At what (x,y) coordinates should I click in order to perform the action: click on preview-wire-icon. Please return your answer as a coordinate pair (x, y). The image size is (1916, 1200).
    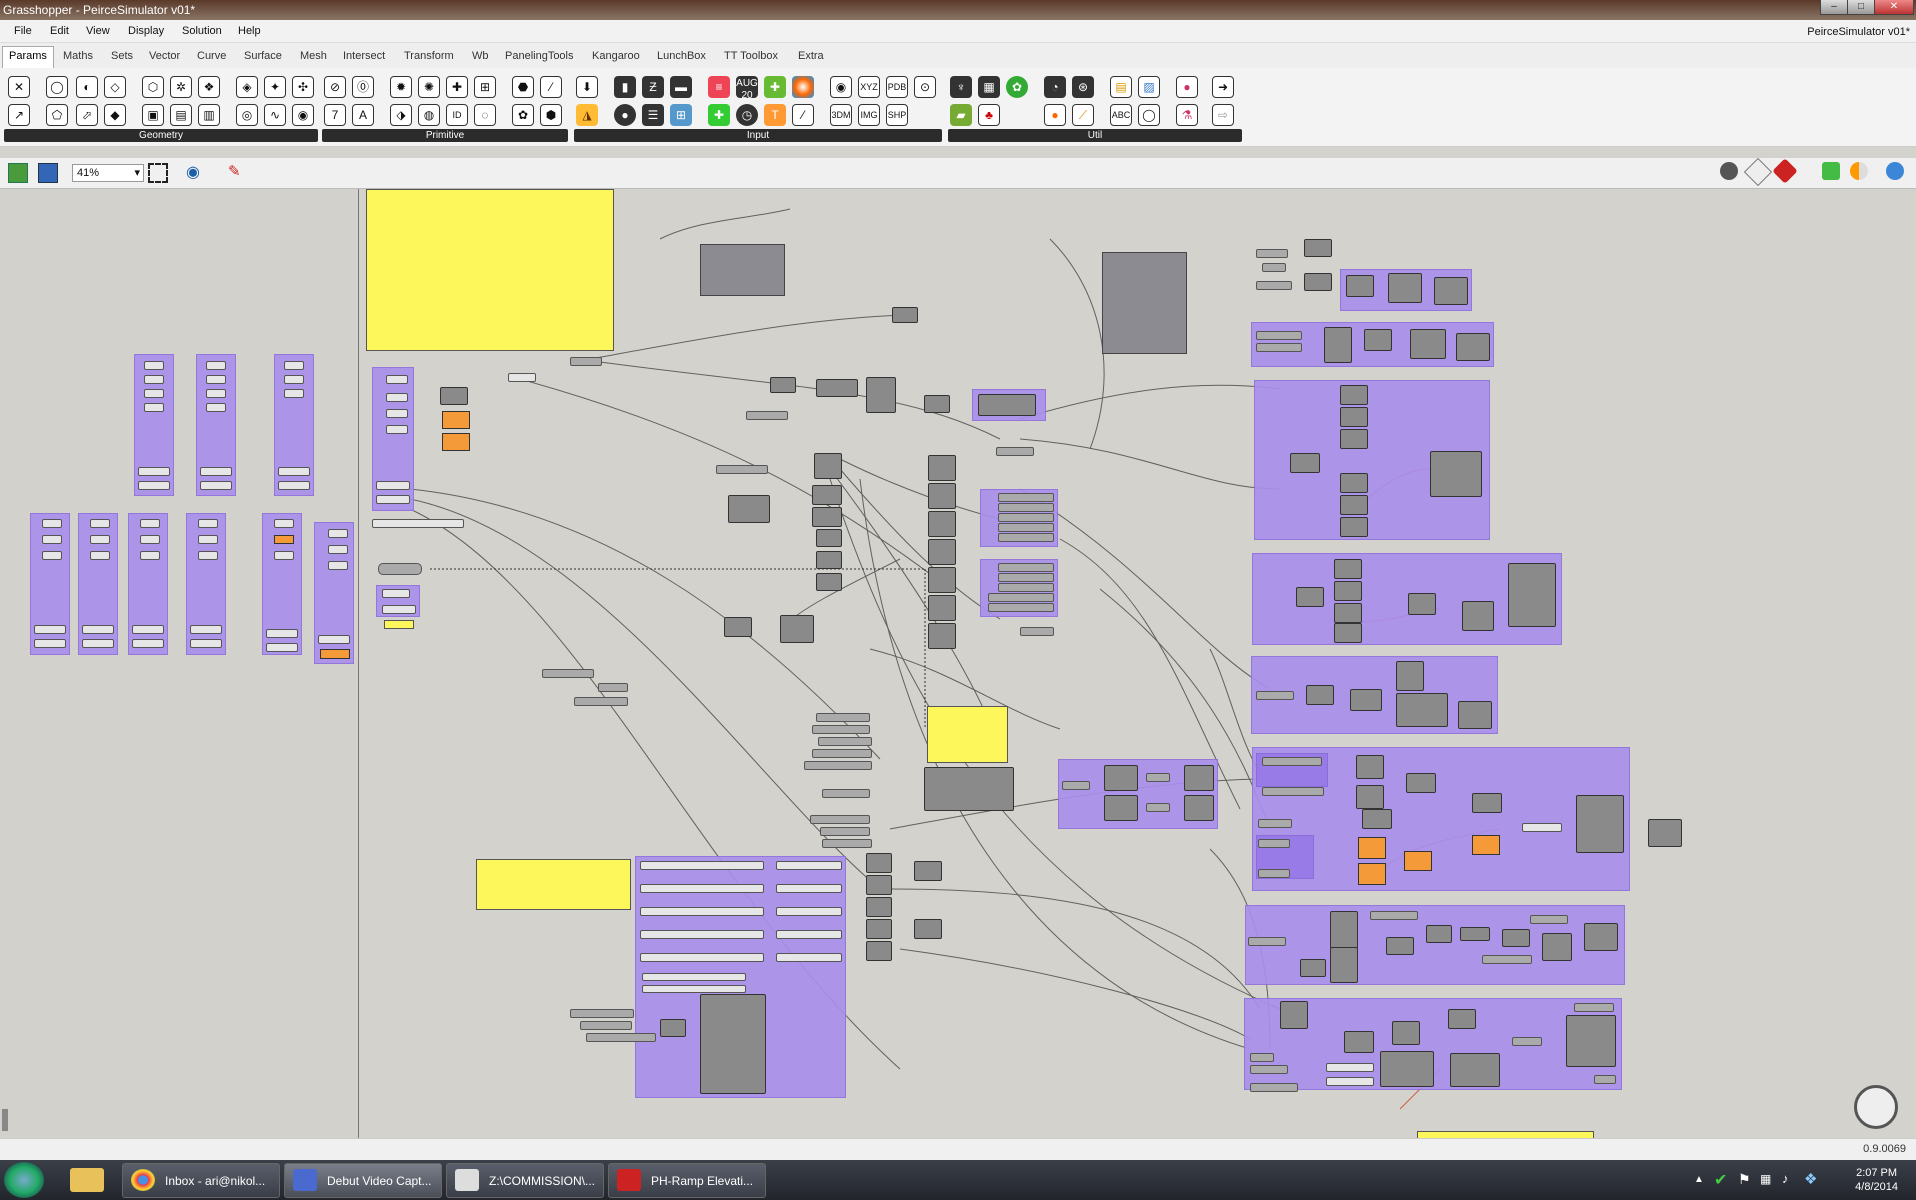
    Looking at the image, I should click on (1758, 172).